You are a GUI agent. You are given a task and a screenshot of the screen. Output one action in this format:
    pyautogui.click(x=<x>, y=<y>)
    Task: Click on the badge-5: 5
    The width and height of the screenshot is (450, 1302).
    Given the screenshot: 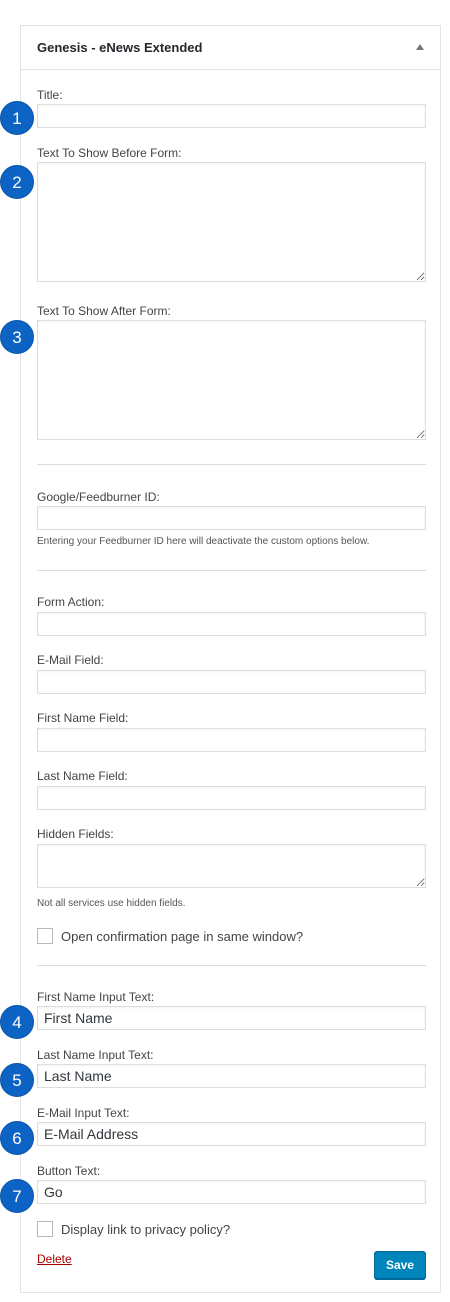 What is the action you would take?
    pyautogui.click(x=17, y=1080)
    